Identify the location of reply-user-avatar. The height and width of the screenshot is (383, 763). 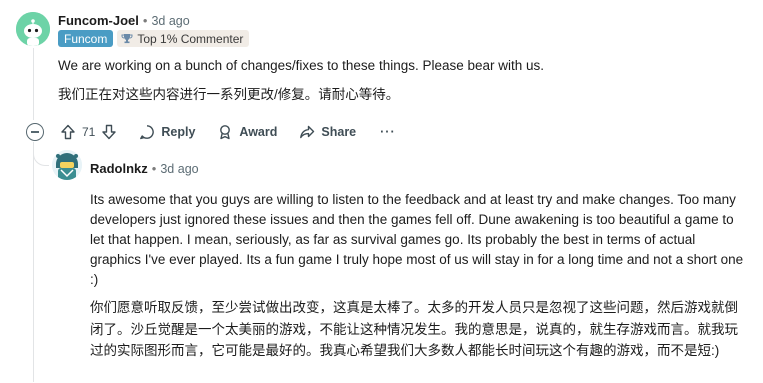
(67, 165).